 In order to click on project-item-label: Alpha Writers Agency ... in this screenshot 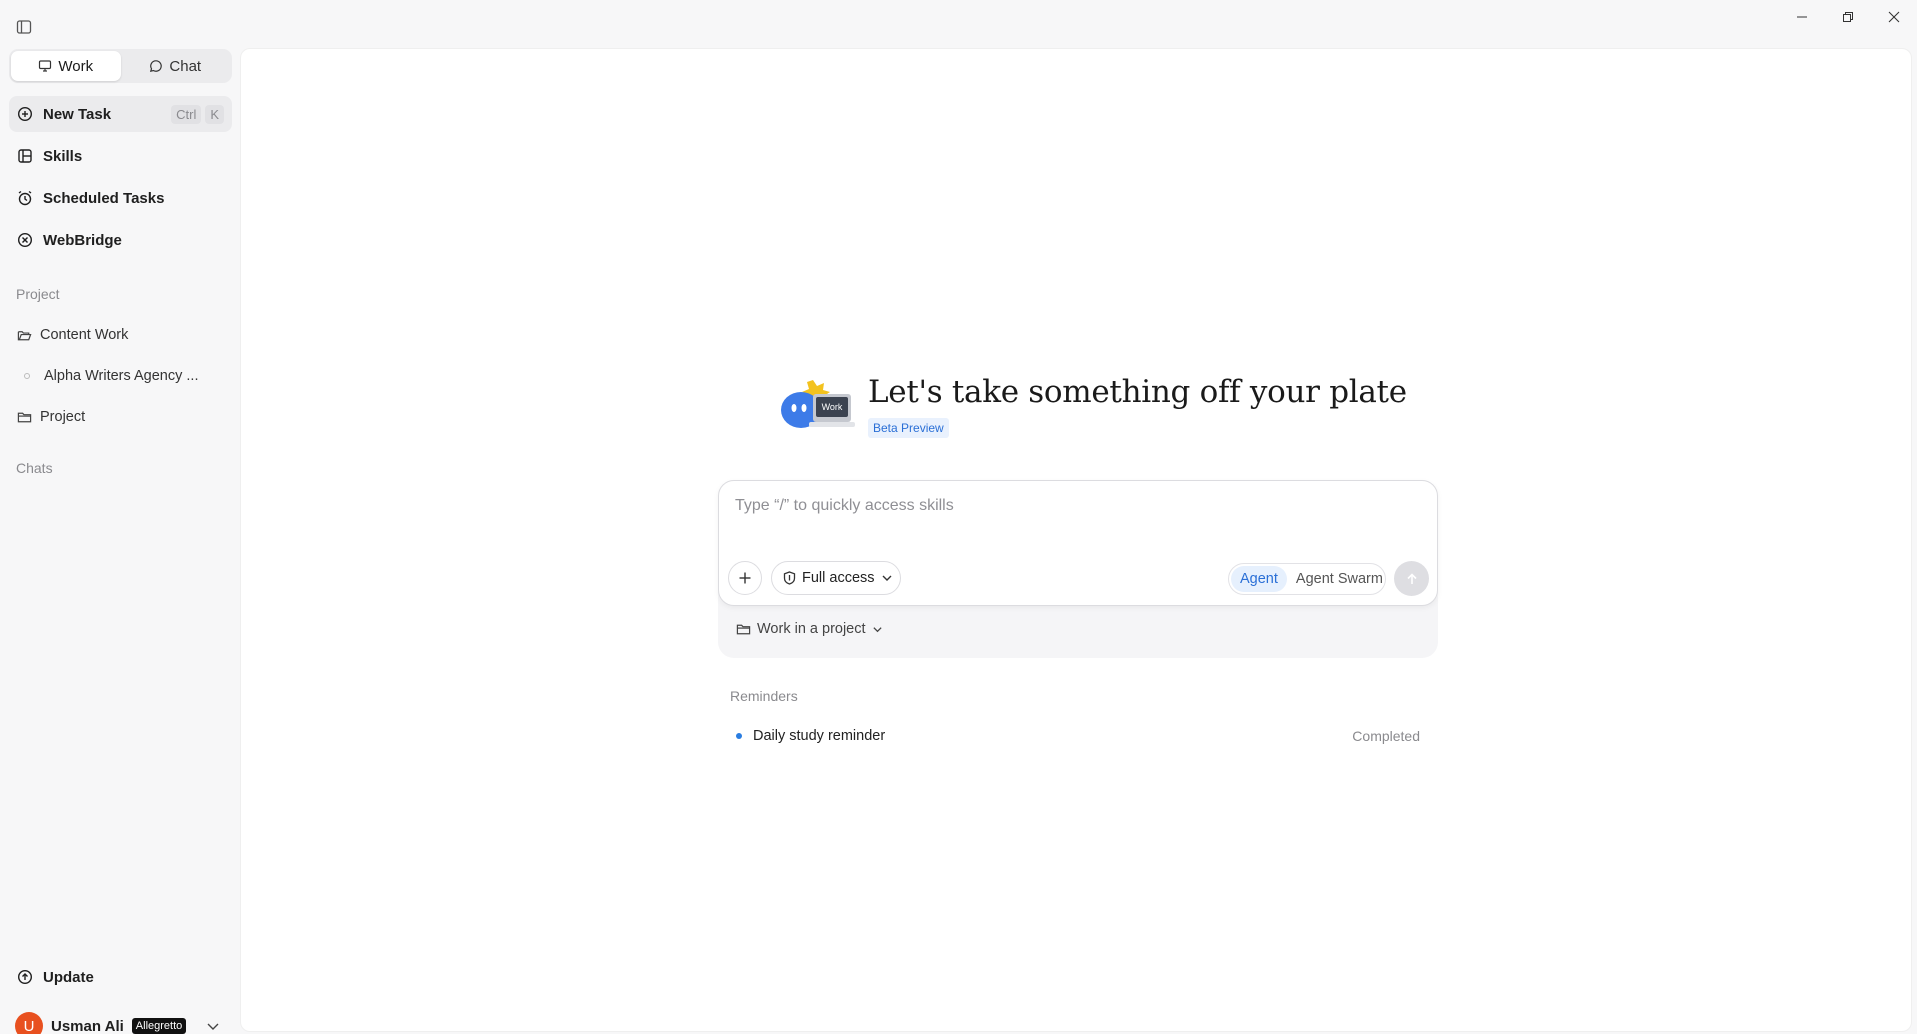, I will do `click(121, 376)`.